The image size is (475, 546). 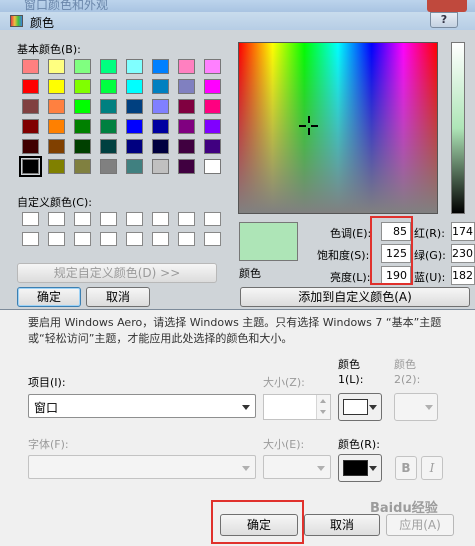 I want to click on item-select: 窗口, so click(x=142, y=406).